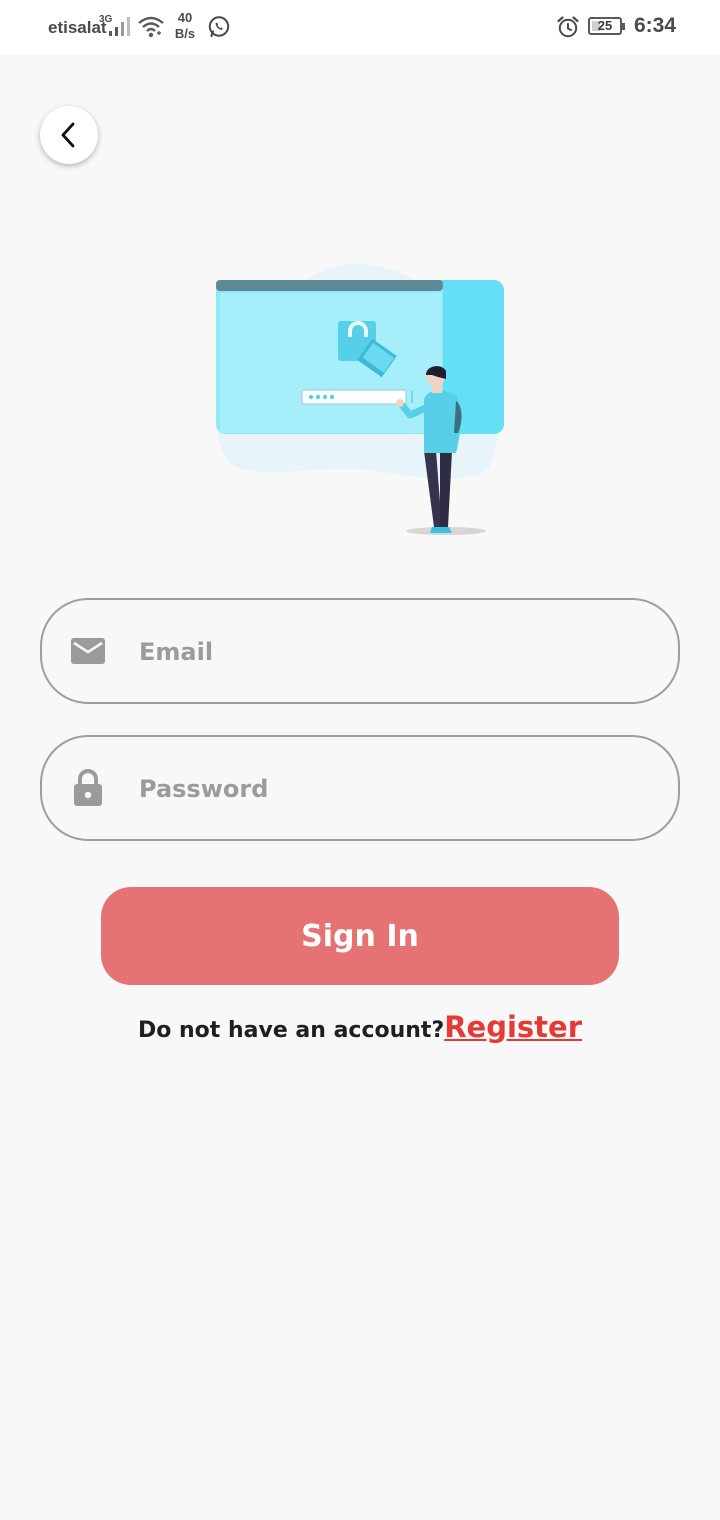 This screenshot has width=720, height=1520. Describe the element at coordinates (291, 1030) in the screenshot. I see `register-prompt: Do not have an account?` at that location.